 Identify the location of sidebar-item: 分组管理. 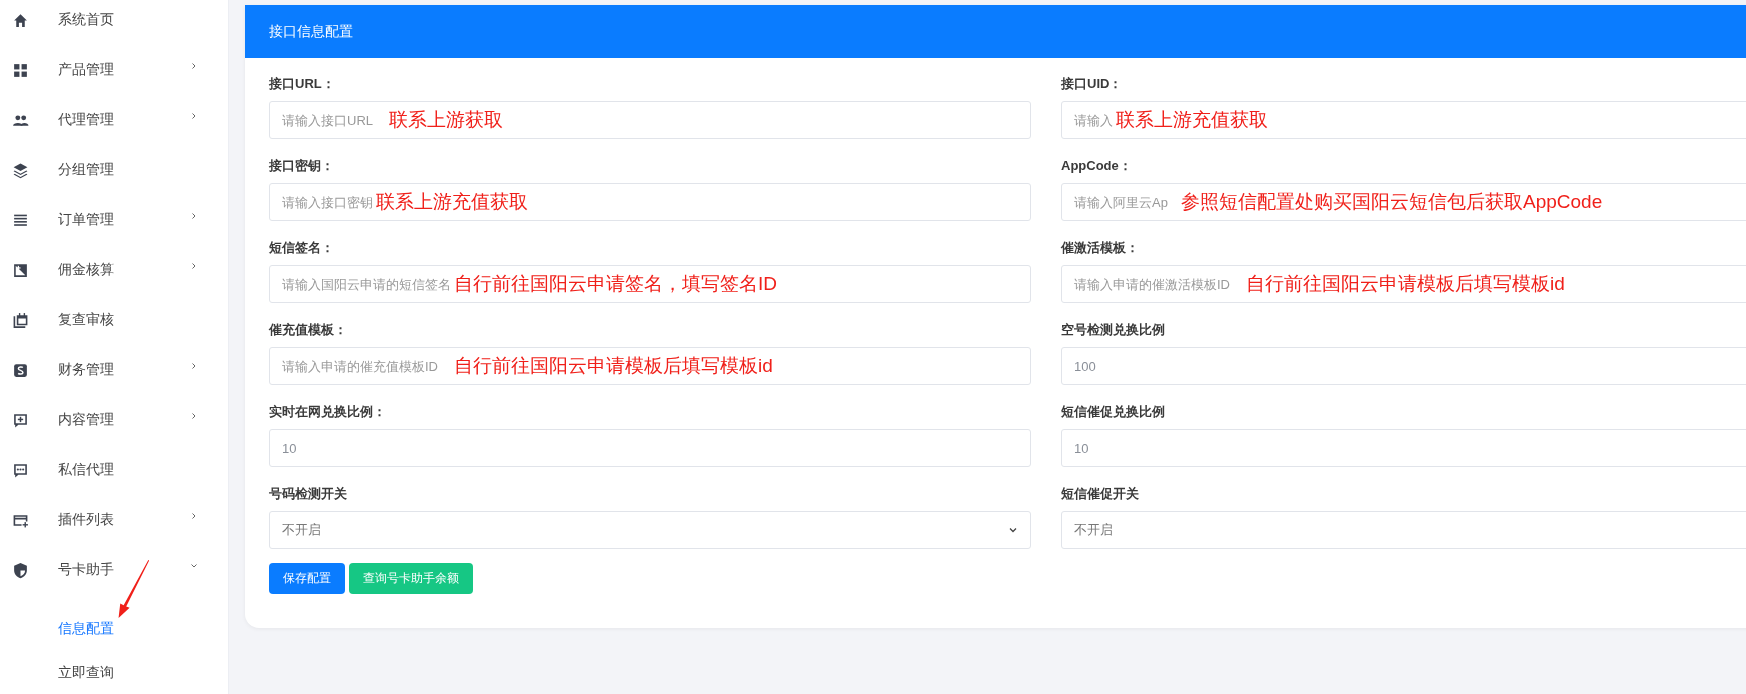
(114, 170).